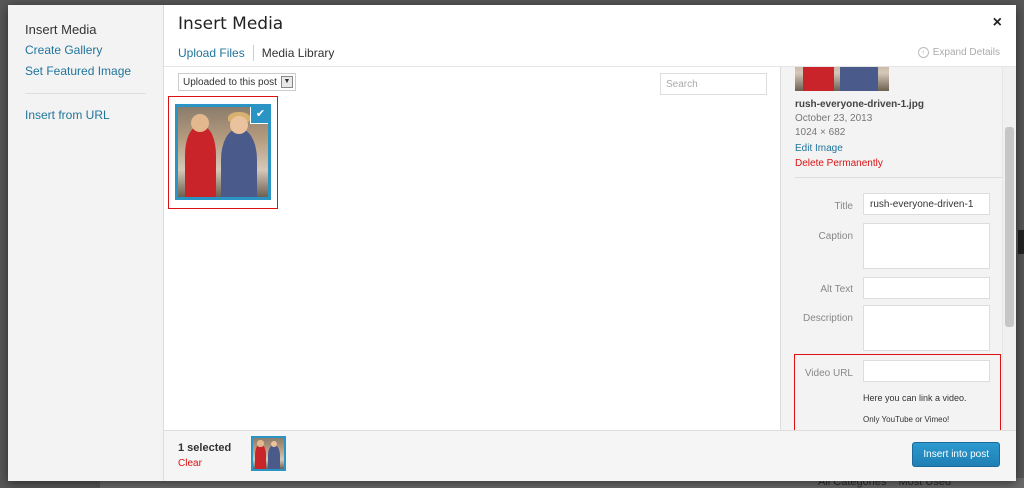 Image resolution: width=1024 pixels, height=488 pixels. I want to click on photo-figure-right, so click(239, 162).